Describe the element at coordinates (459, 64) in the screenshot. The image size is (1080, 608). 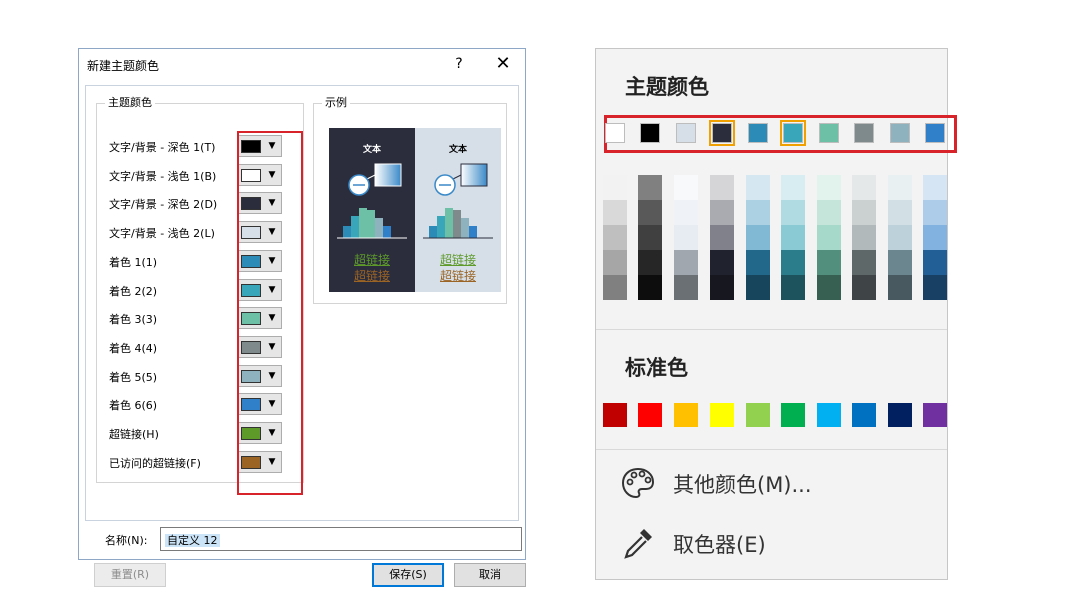
I see `help-button: ?` at that location.